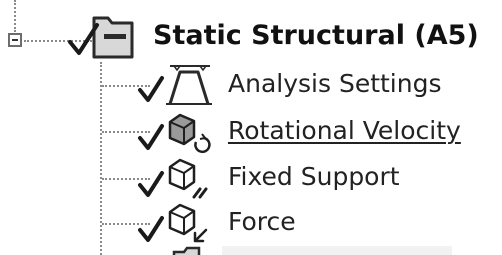 The image size is (502, 255). What do you see at coordinates (335, 83) in the screenshot?
I see `analysis-settings-label: Analysis Settings` at bounding box center [335, 83].